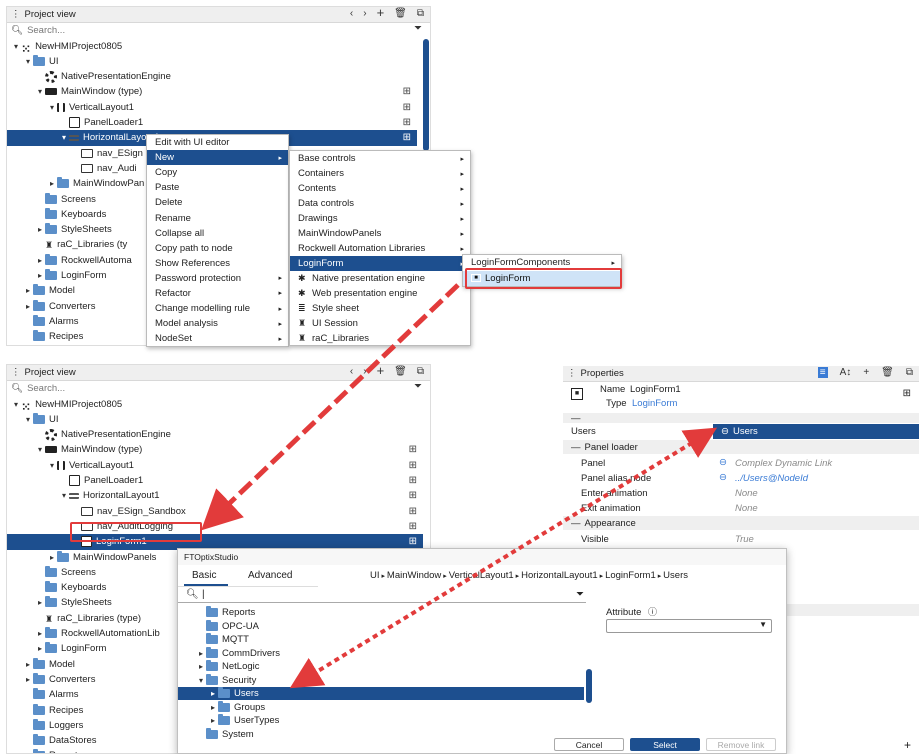 This screenshot has width=922, height=754. I want to click on menu-item-base-controls: Base controls ▸, so click(380, 158).